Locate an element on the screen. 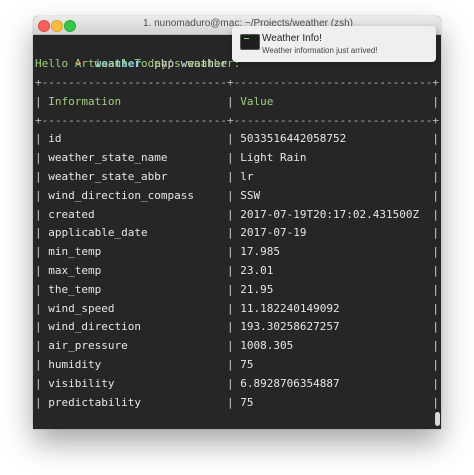 This screenshot has width=474, height=475. cell-key: wind_direction_compass is located at coordinates (121, 195).